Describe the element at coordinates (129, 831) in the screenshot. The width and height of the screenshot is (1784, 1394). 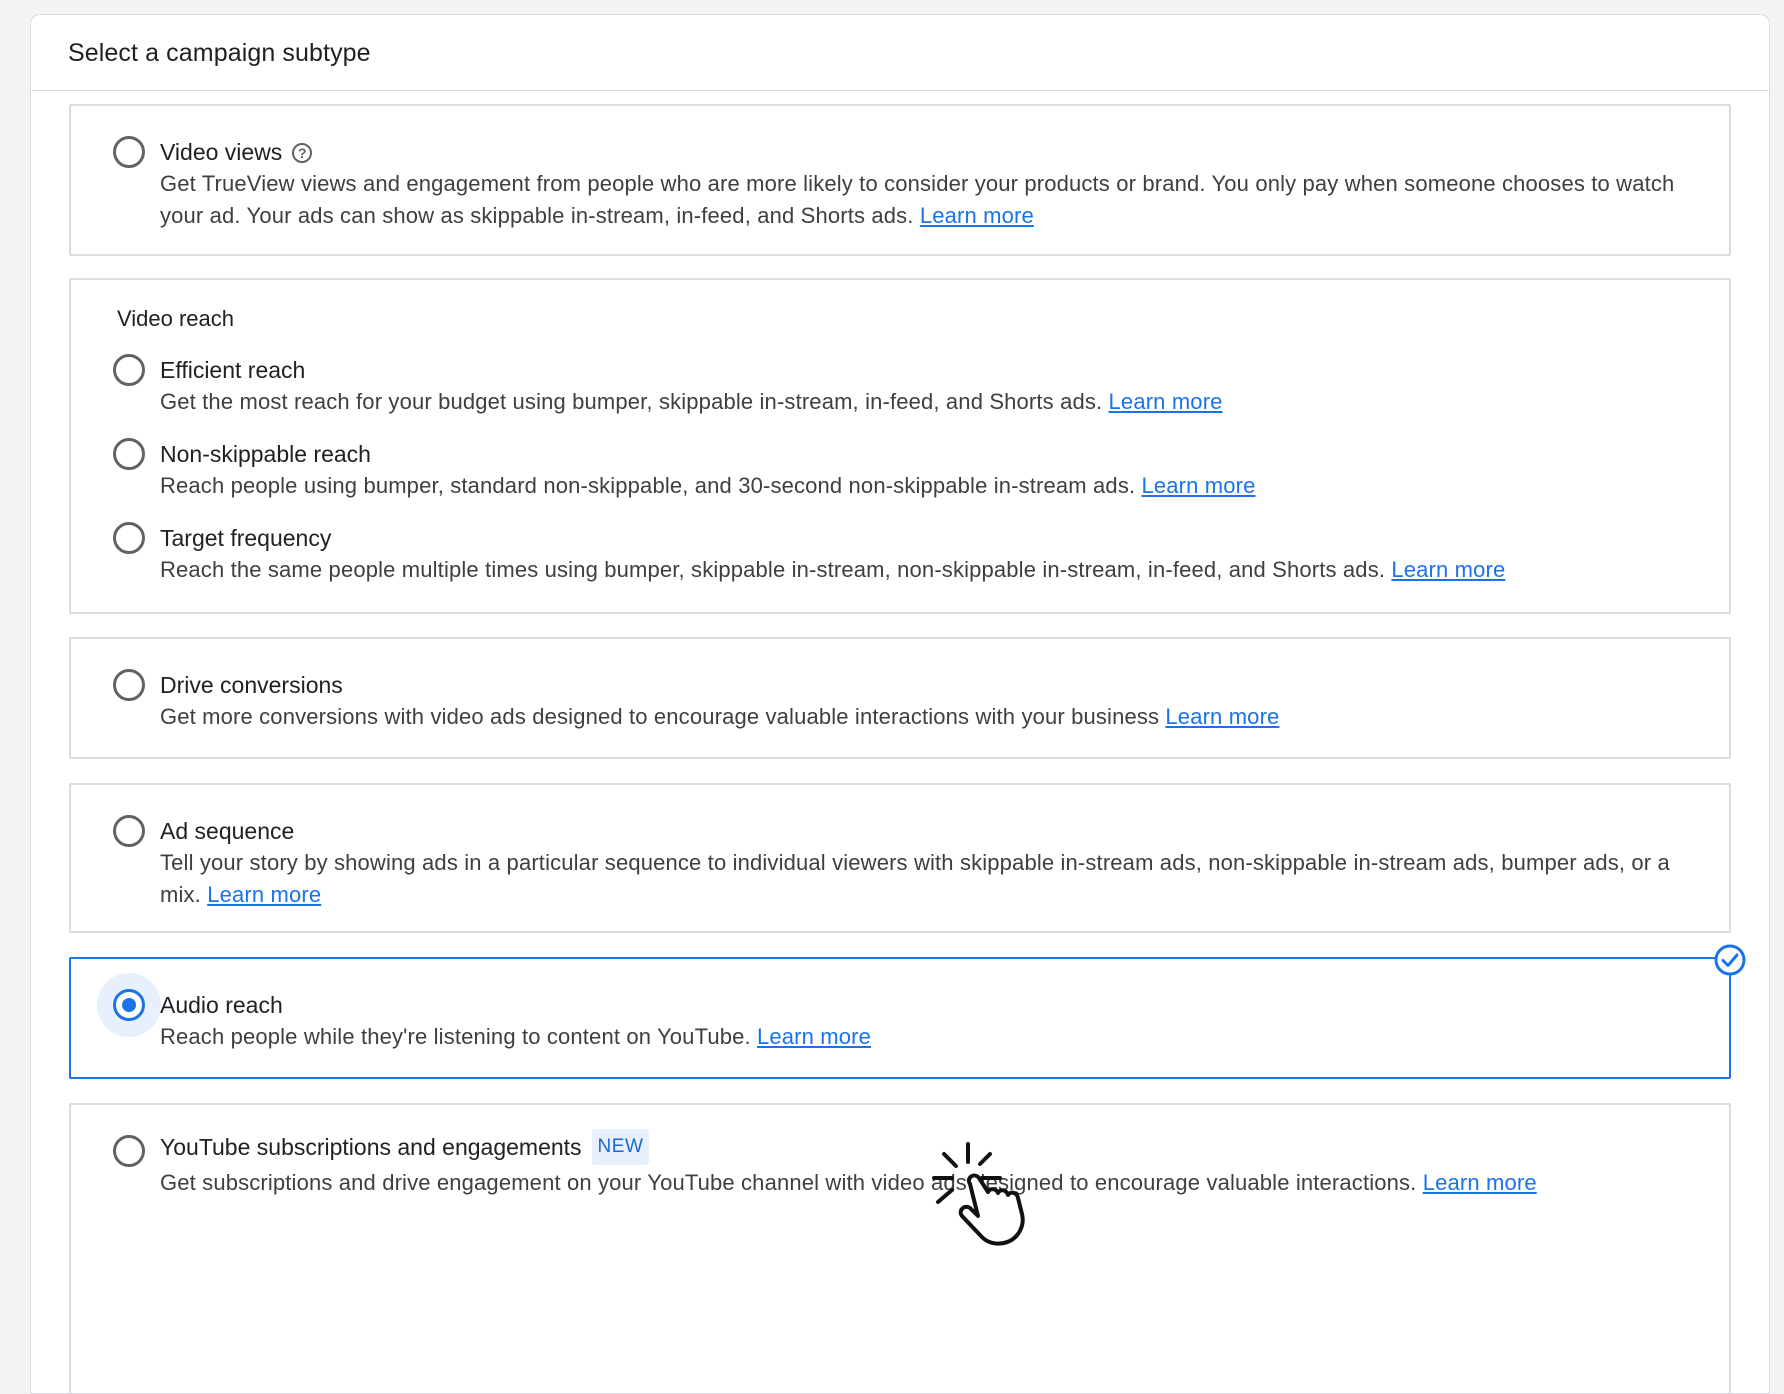
I see `radio-ad-sequence` at that location.